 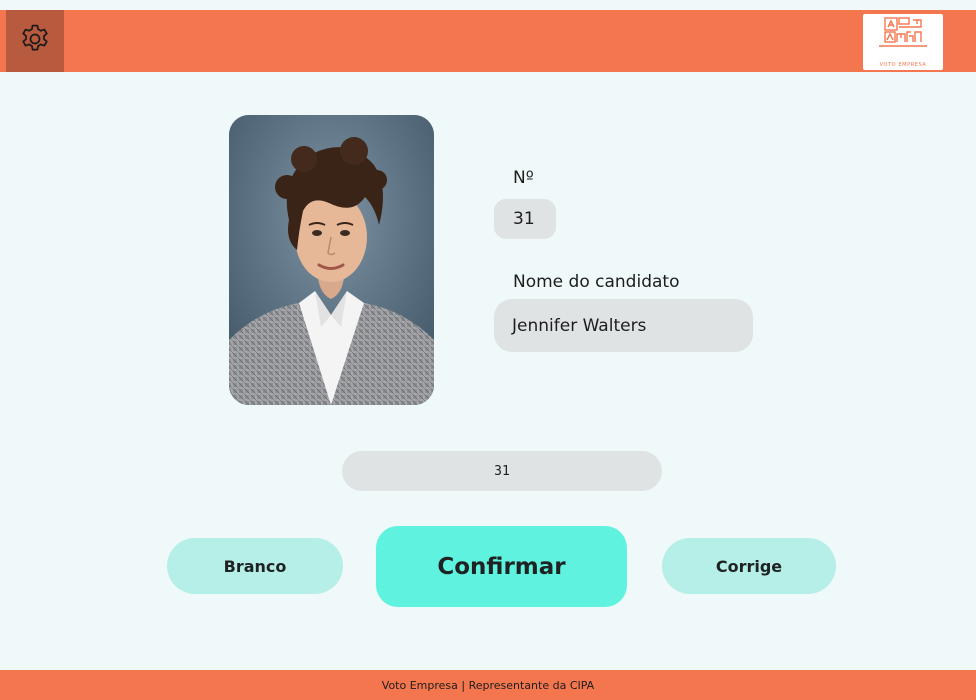 What do you see at coordinates (903, 65) in the screenshot?
I see `logo-text: VOTO EMPRESA` at bounding box center [903, 65].